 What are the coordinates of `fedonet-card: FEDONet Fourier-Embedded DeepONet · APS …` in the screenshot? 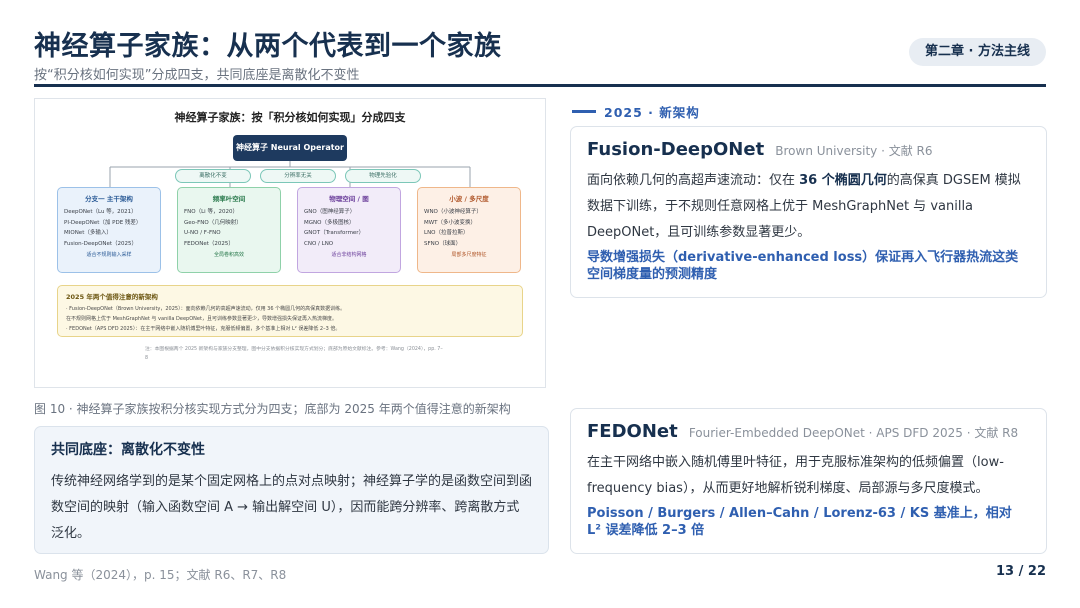 It's located at (808, 481).